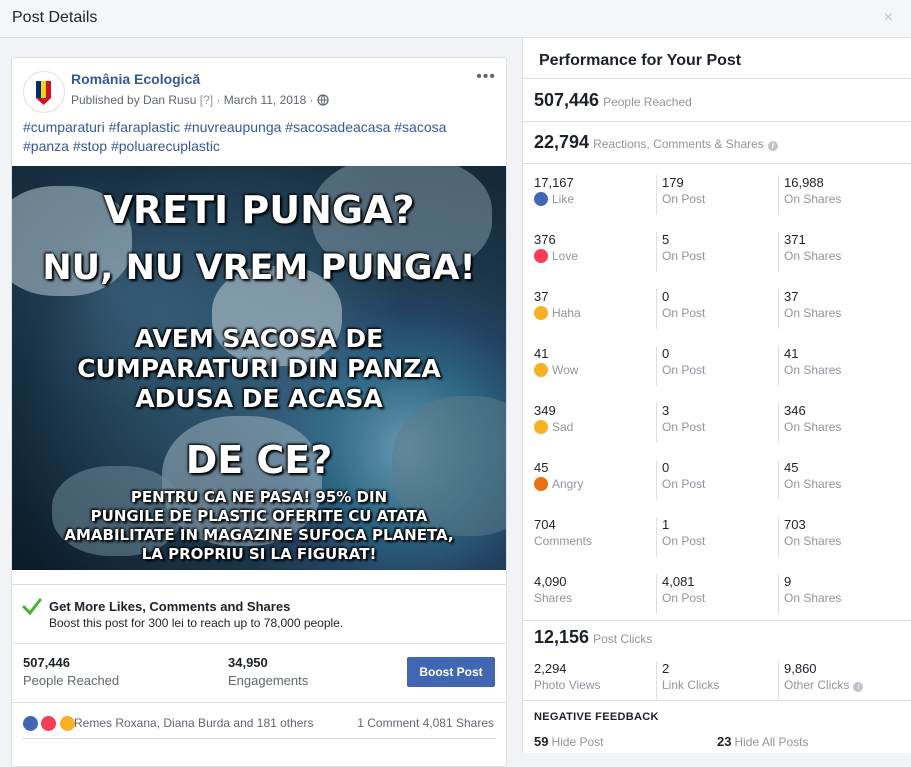 The width and height of the screenshot is (911, 767). I want to click on row-total: 376 Love, so click(556, 247).